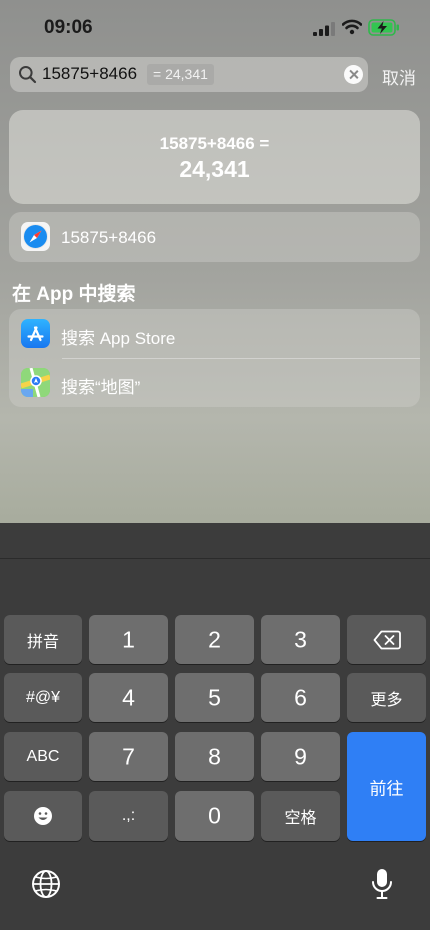  What do you see at coordinates (300, 756) in the screenshot?
I see `key-9: 9` at bounding box center [300, 756].